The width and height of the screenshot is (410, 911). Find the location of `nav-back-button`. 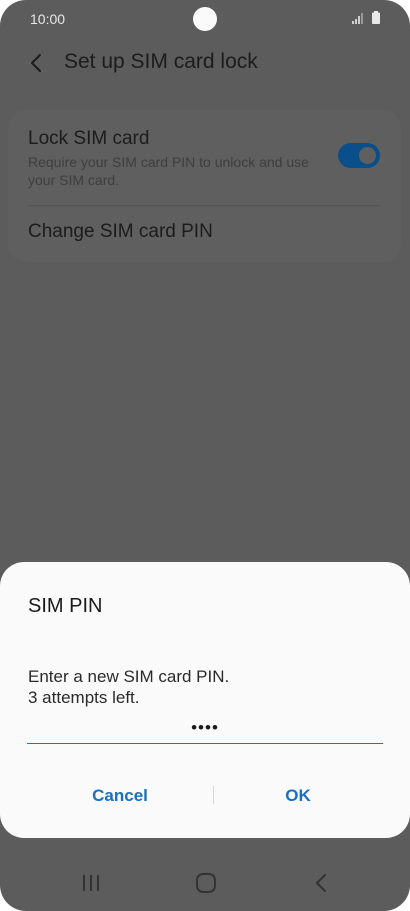

nav-back-button is located at coordinates (321, 883).